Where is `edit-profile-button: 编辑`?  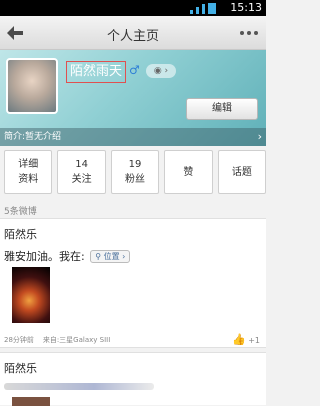
edit-profile-button: 编辑 is located at coordinates (222, 109).